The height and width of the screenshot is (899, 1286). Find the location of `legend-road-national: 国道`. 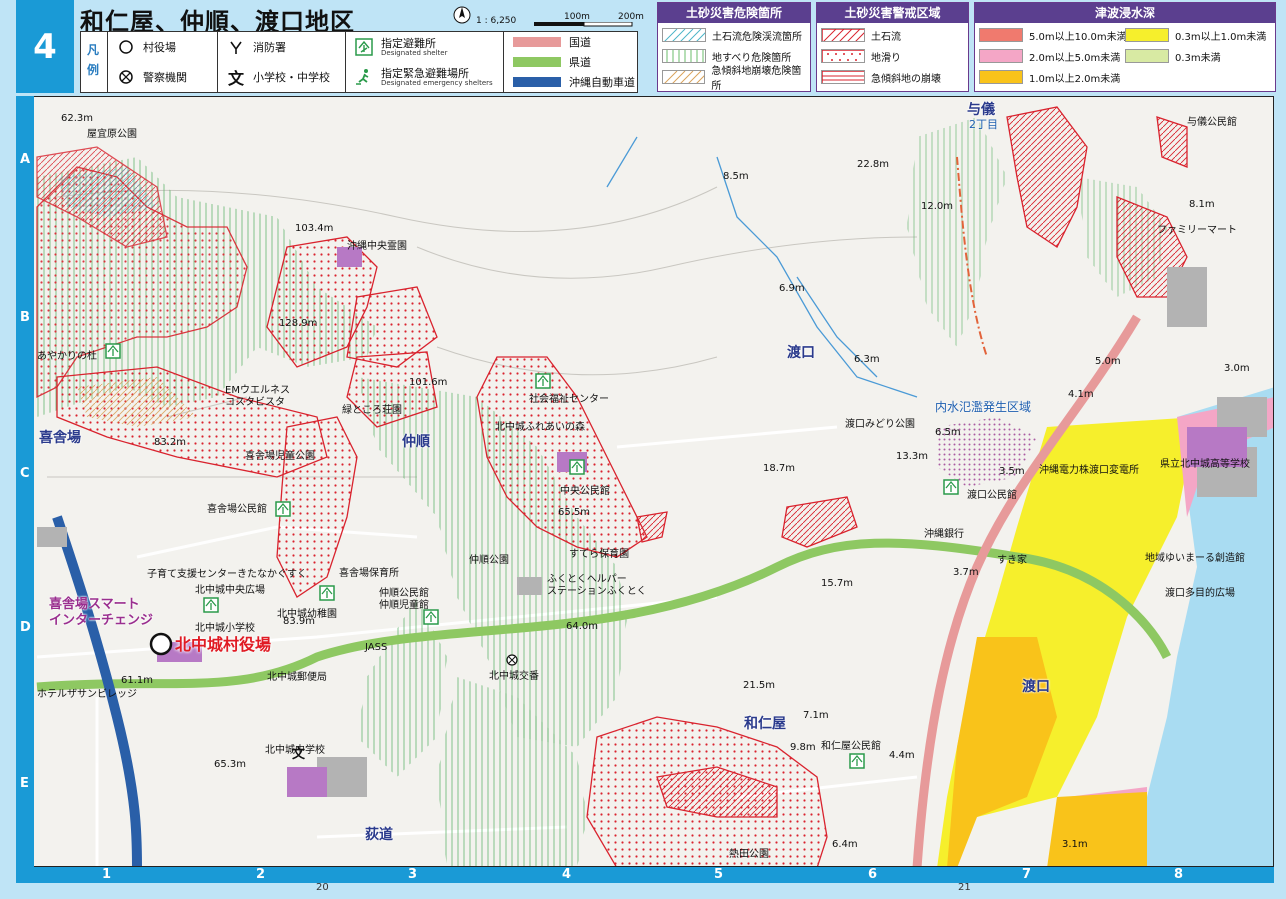

legend-road-national: 国道 is located at coordinates (547, 42).